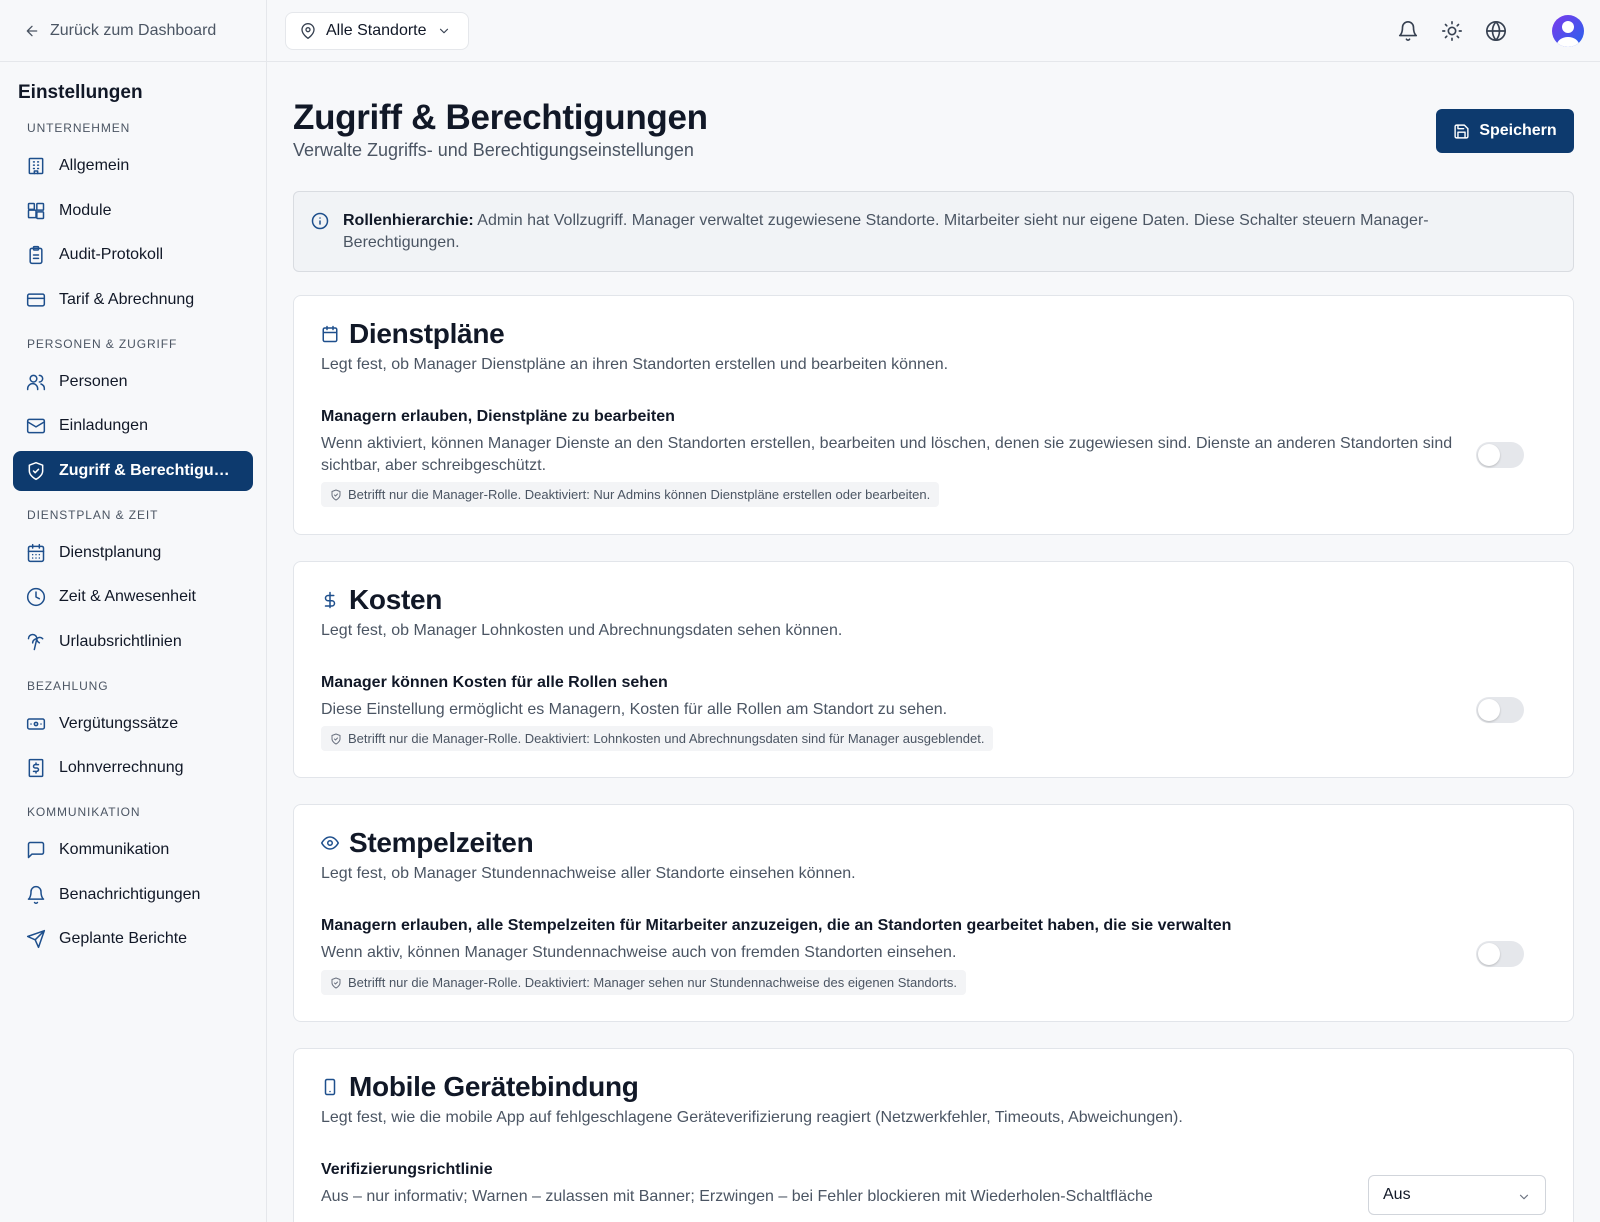  What do you see at coordinates (149, 470) in the screenshot?
I see `sidebar-item-label: Zugriff & Berechtigungen` at bounding box center [149, 470].